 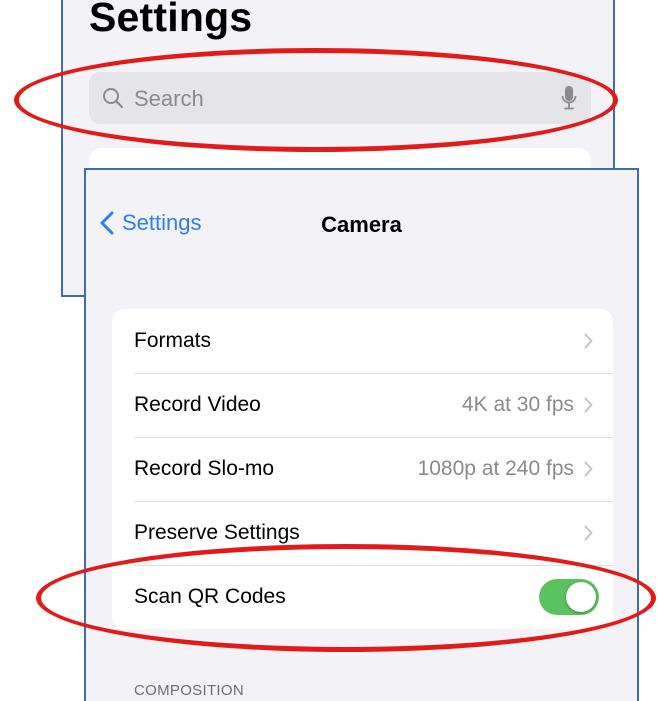 I want to click on row-label: Formats, so click(x=173, y=340).